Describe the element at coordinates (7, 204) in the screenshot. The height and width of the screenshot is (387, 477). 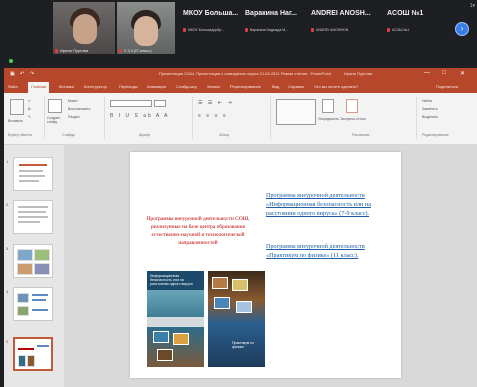
I see `slide-number: 2` at that location.